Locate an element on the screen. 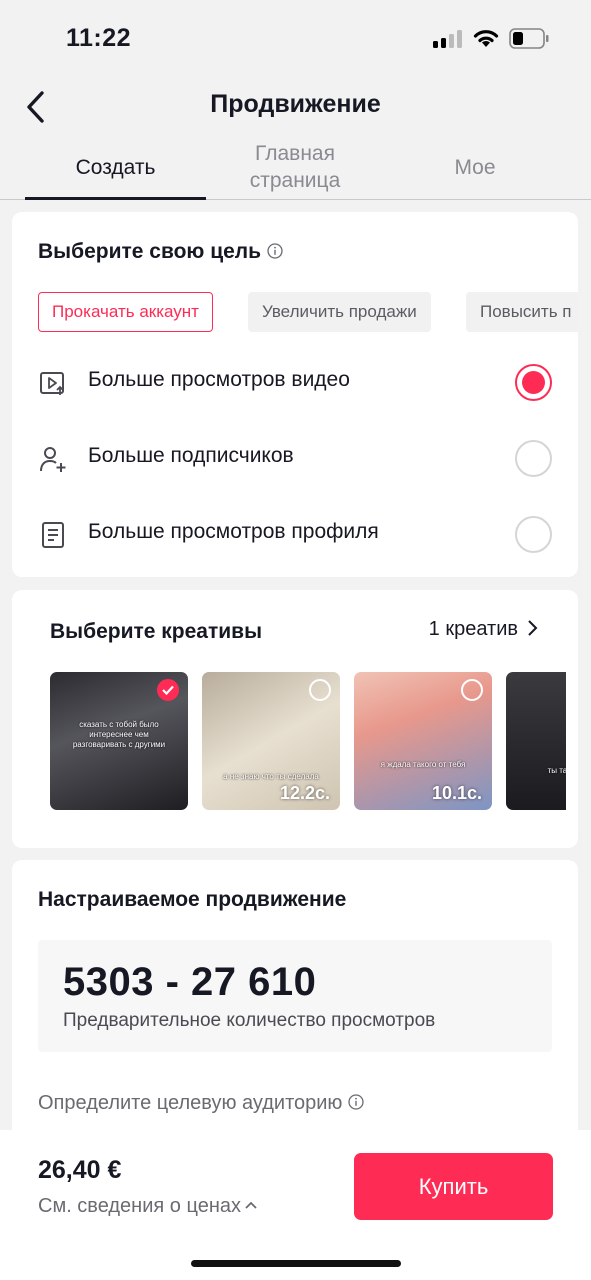  purchase-footer: 26,40 € См. сведения о ценах Купить is located at coordinates (295, 1205).